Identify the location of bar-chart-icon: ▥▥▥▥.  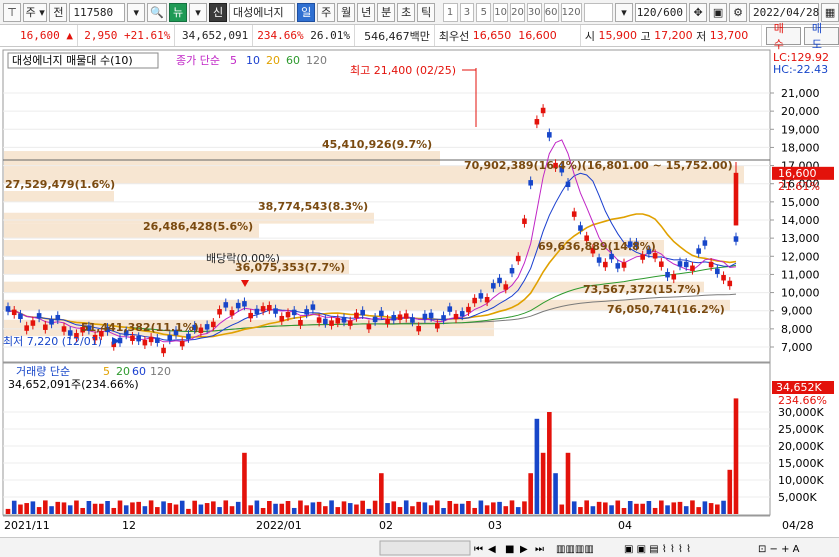
(575, 549).